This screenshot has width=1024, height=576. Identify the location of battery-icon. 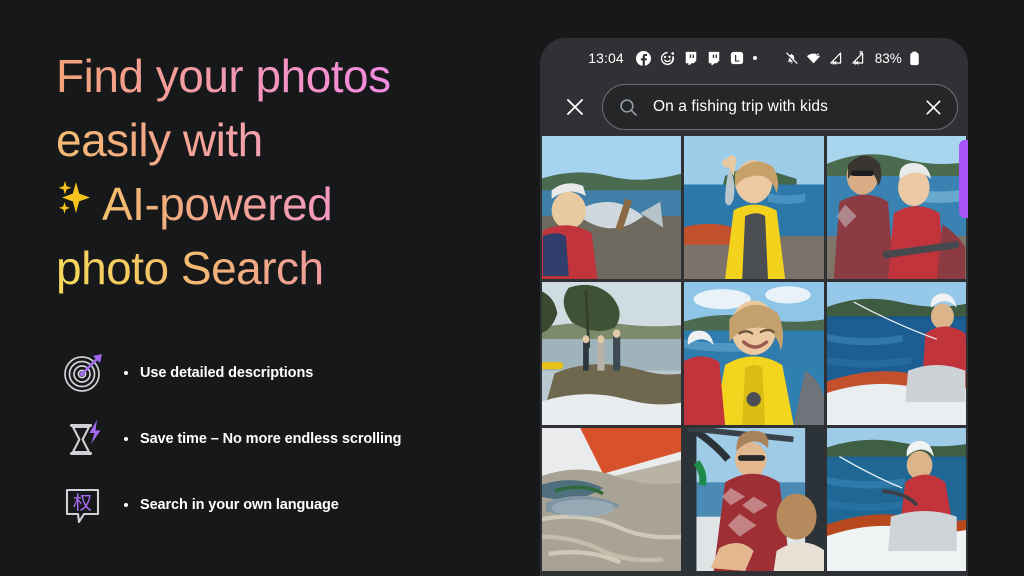
(914, 58).